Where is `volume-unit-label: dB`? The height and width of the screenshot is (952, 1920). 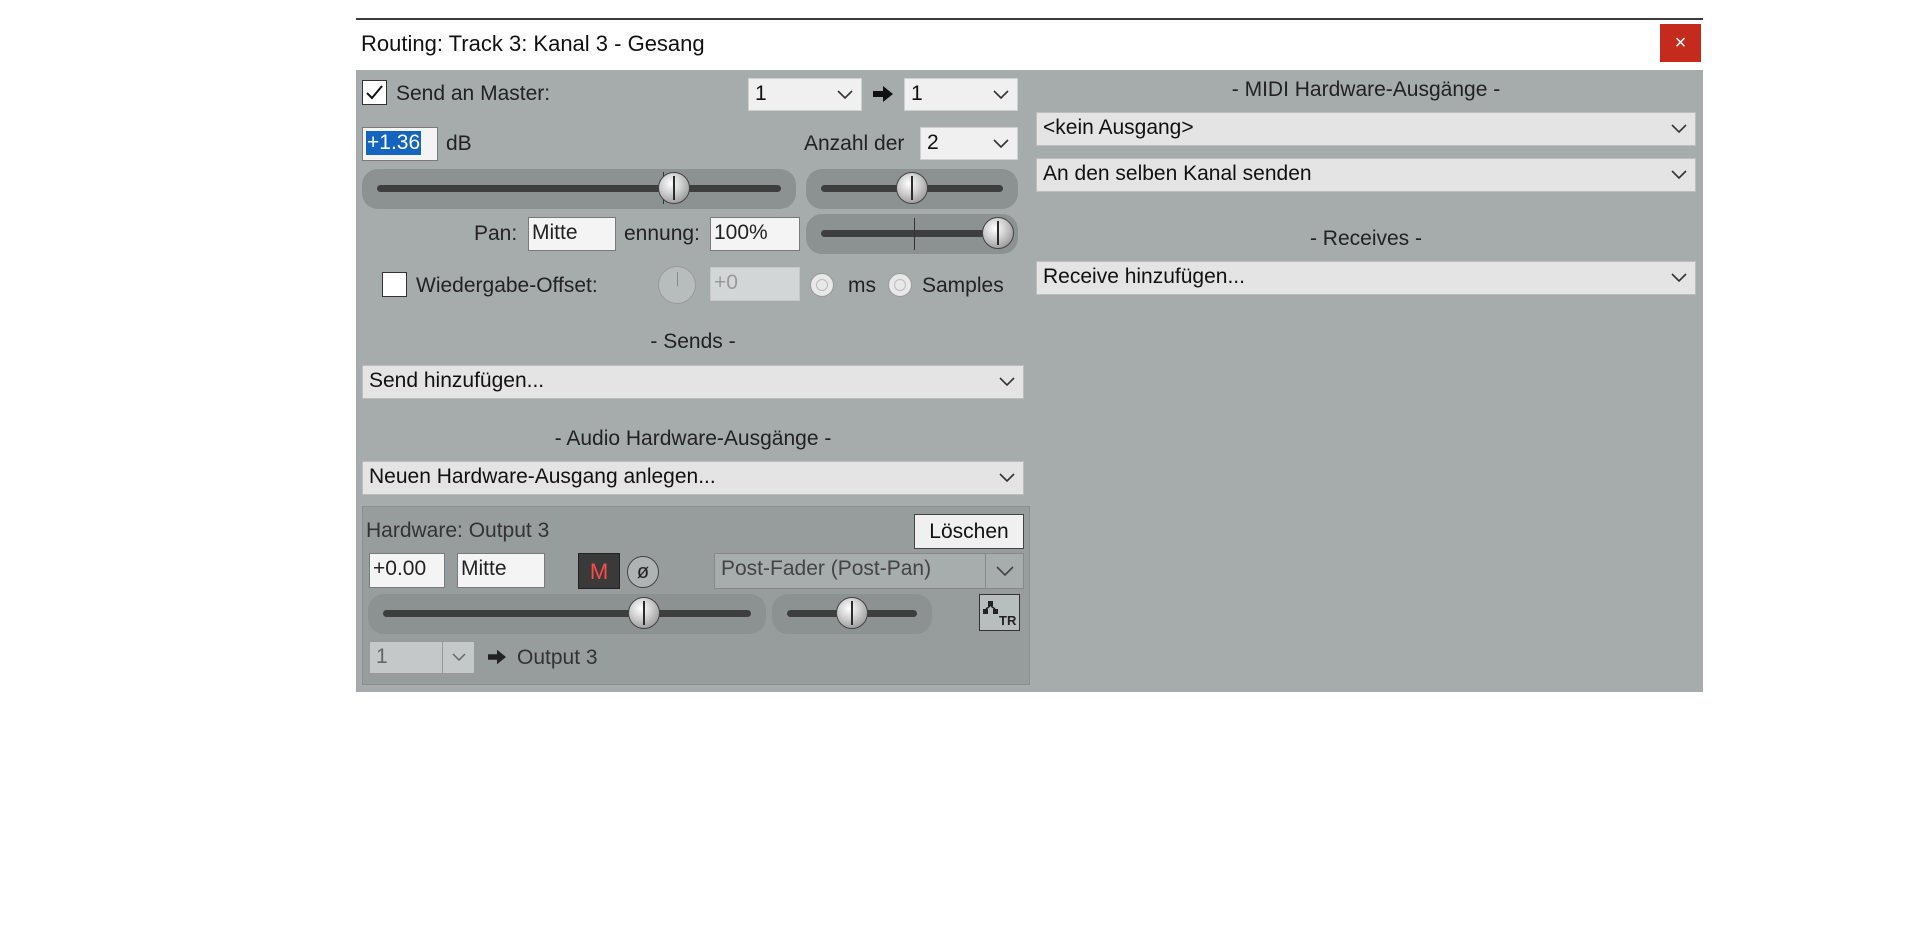 volume-unit-label: dB is located at coordinates (459, 143).